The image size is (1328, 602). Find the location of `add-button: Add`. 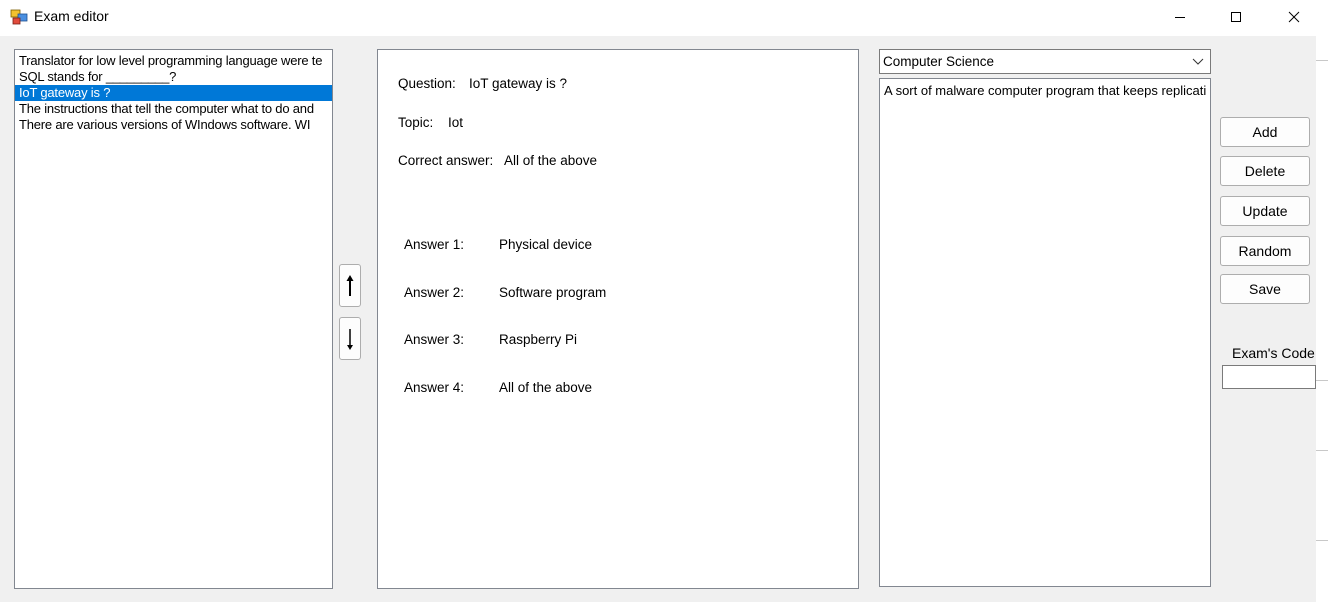

add-button: Add is located at coordinates (1265, 132).